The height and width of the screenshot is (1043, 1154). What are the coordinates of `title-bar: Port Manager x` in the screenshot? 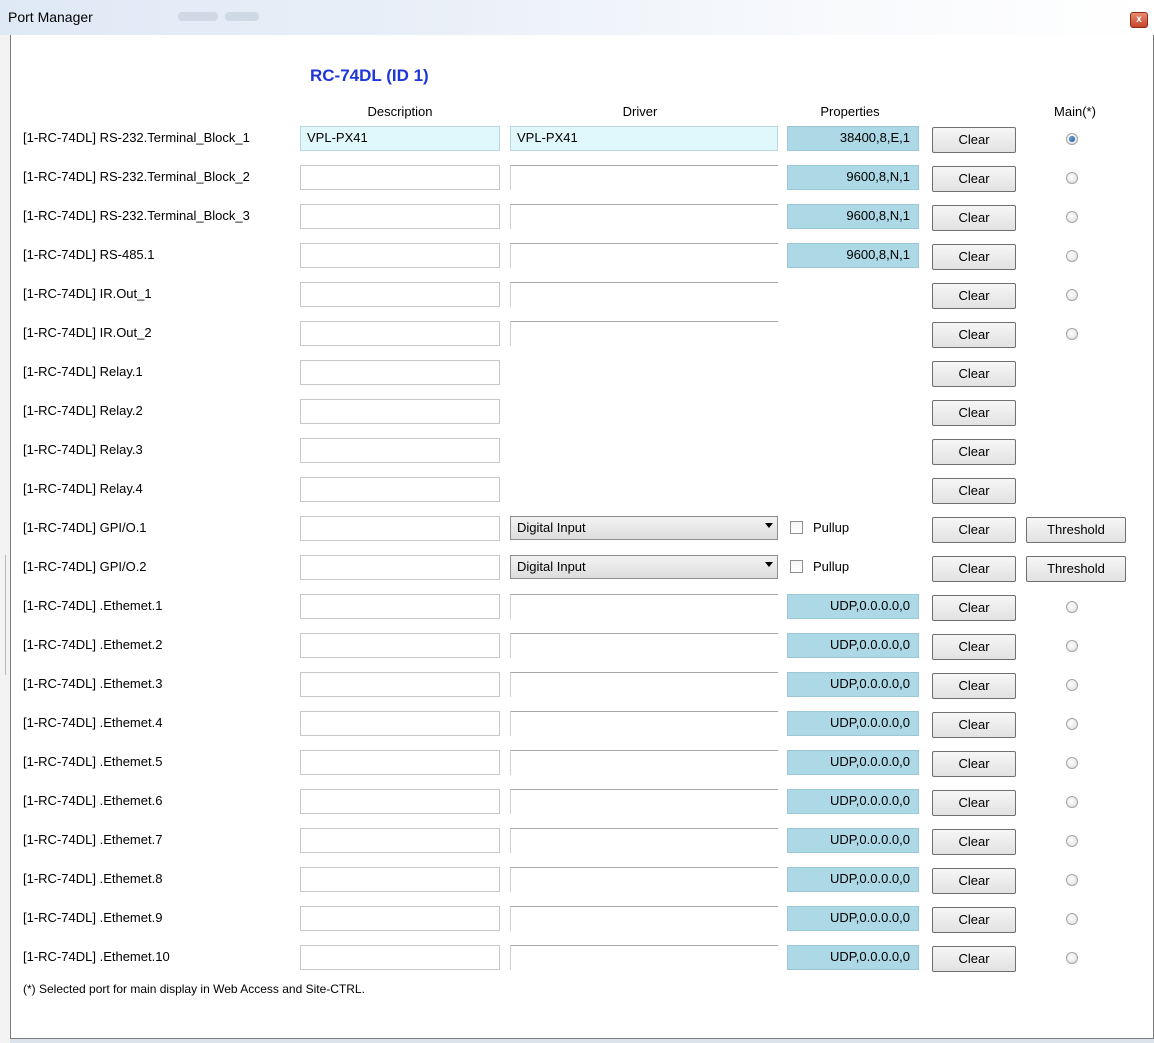 It's located at (577, 18).